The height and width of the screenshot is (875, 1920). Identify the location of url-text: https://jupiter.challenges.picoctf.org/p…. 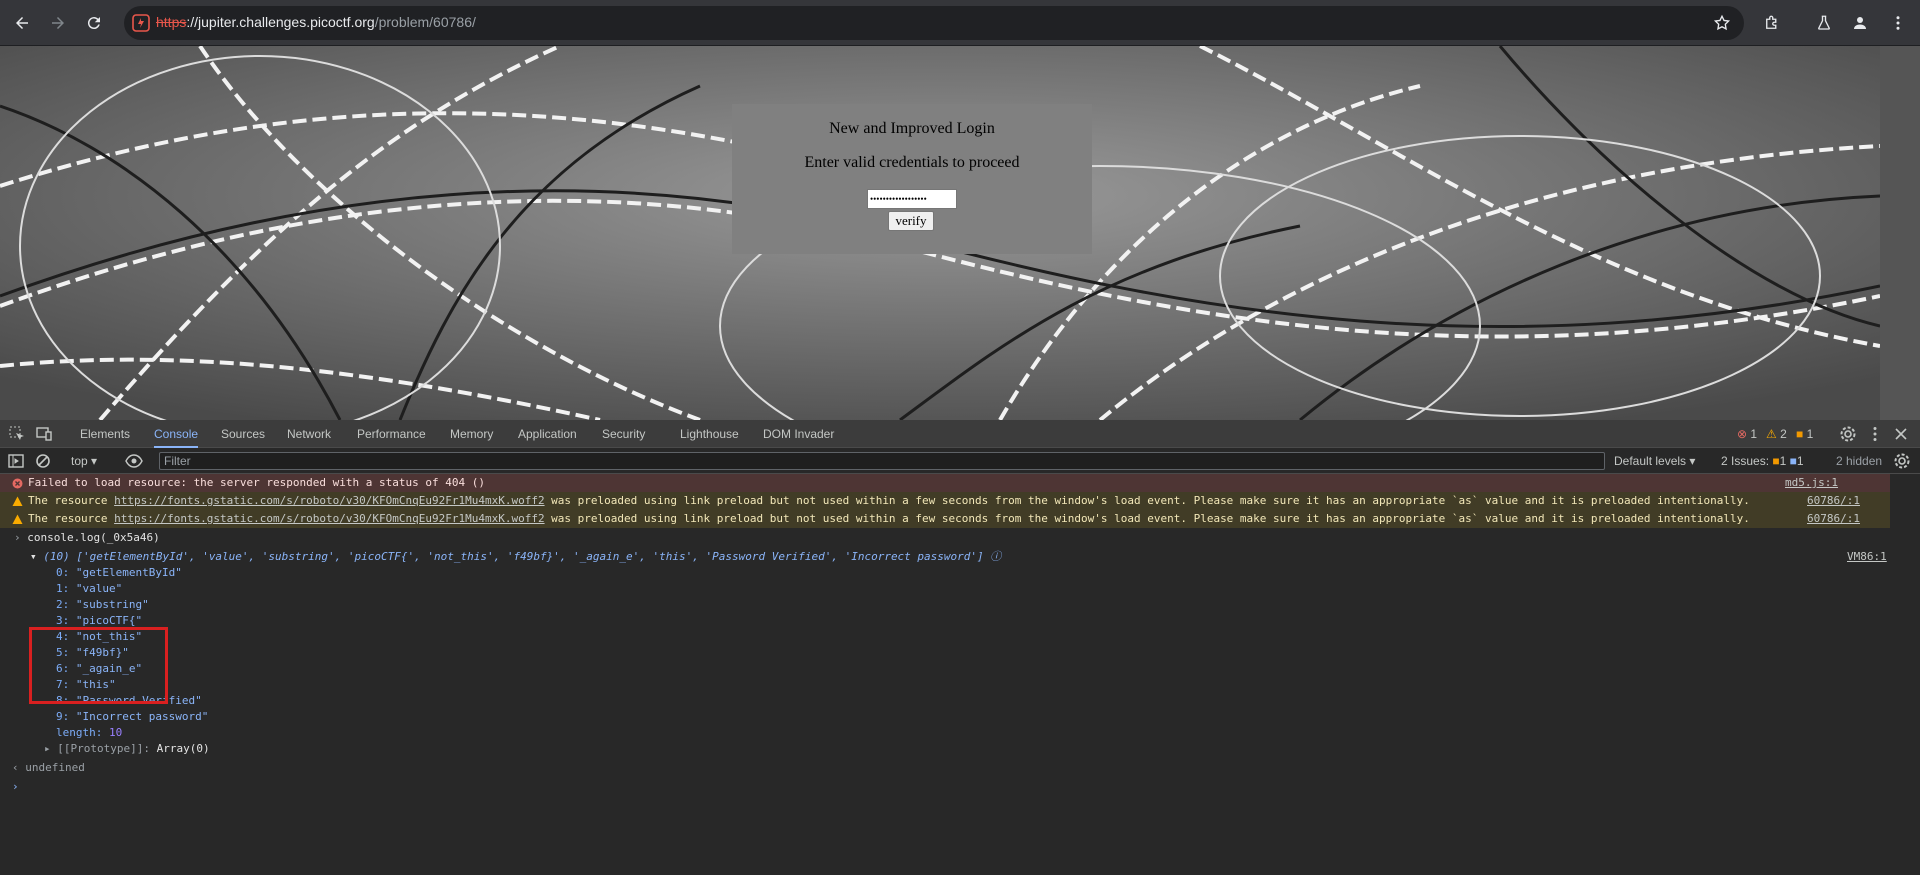
(316, 22).